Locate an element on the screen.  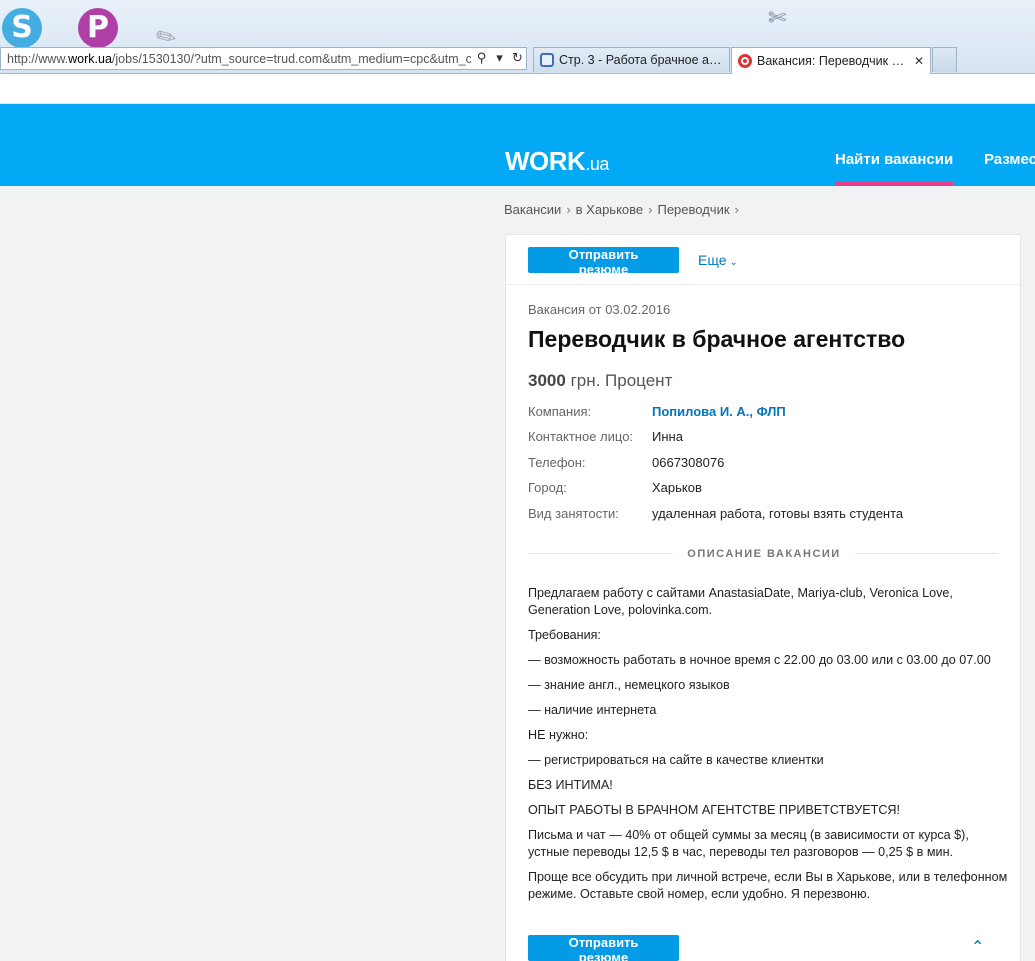
site-header: WORK.ua Найти вакансии Размес is located at coordinates (517, 145).